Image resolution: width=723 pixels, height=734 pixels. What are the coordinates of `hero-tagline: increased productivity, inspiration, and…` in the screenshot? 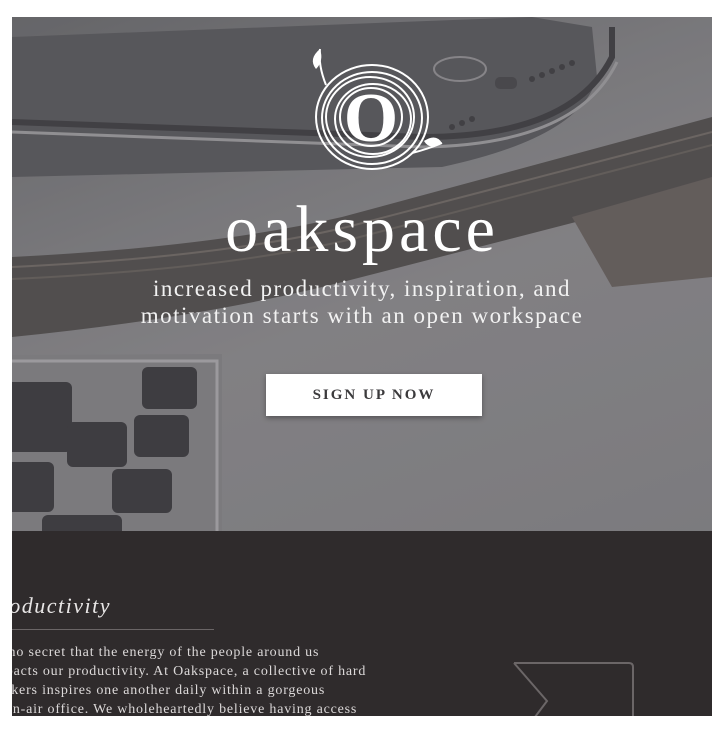 It's located at (362, 302).